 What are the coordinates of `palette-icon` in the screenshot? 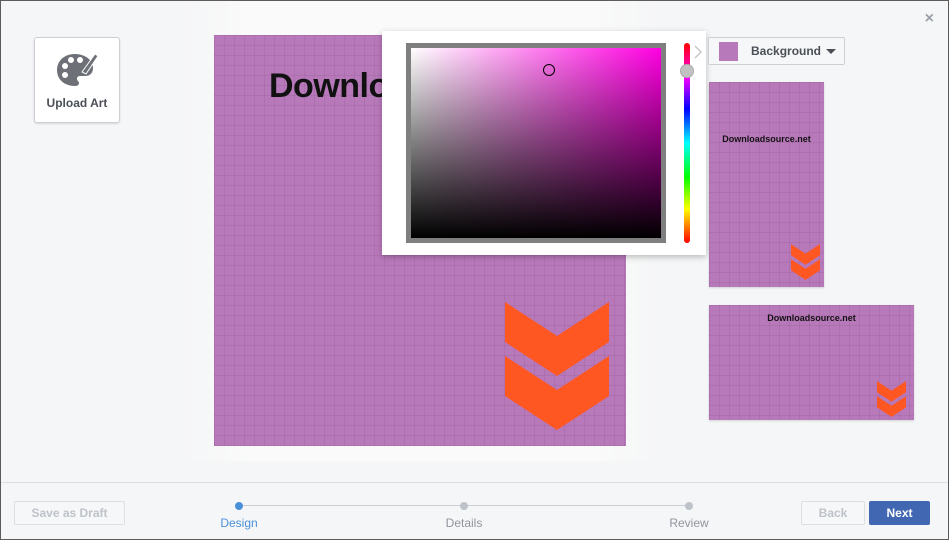 It's located at (78, 69).